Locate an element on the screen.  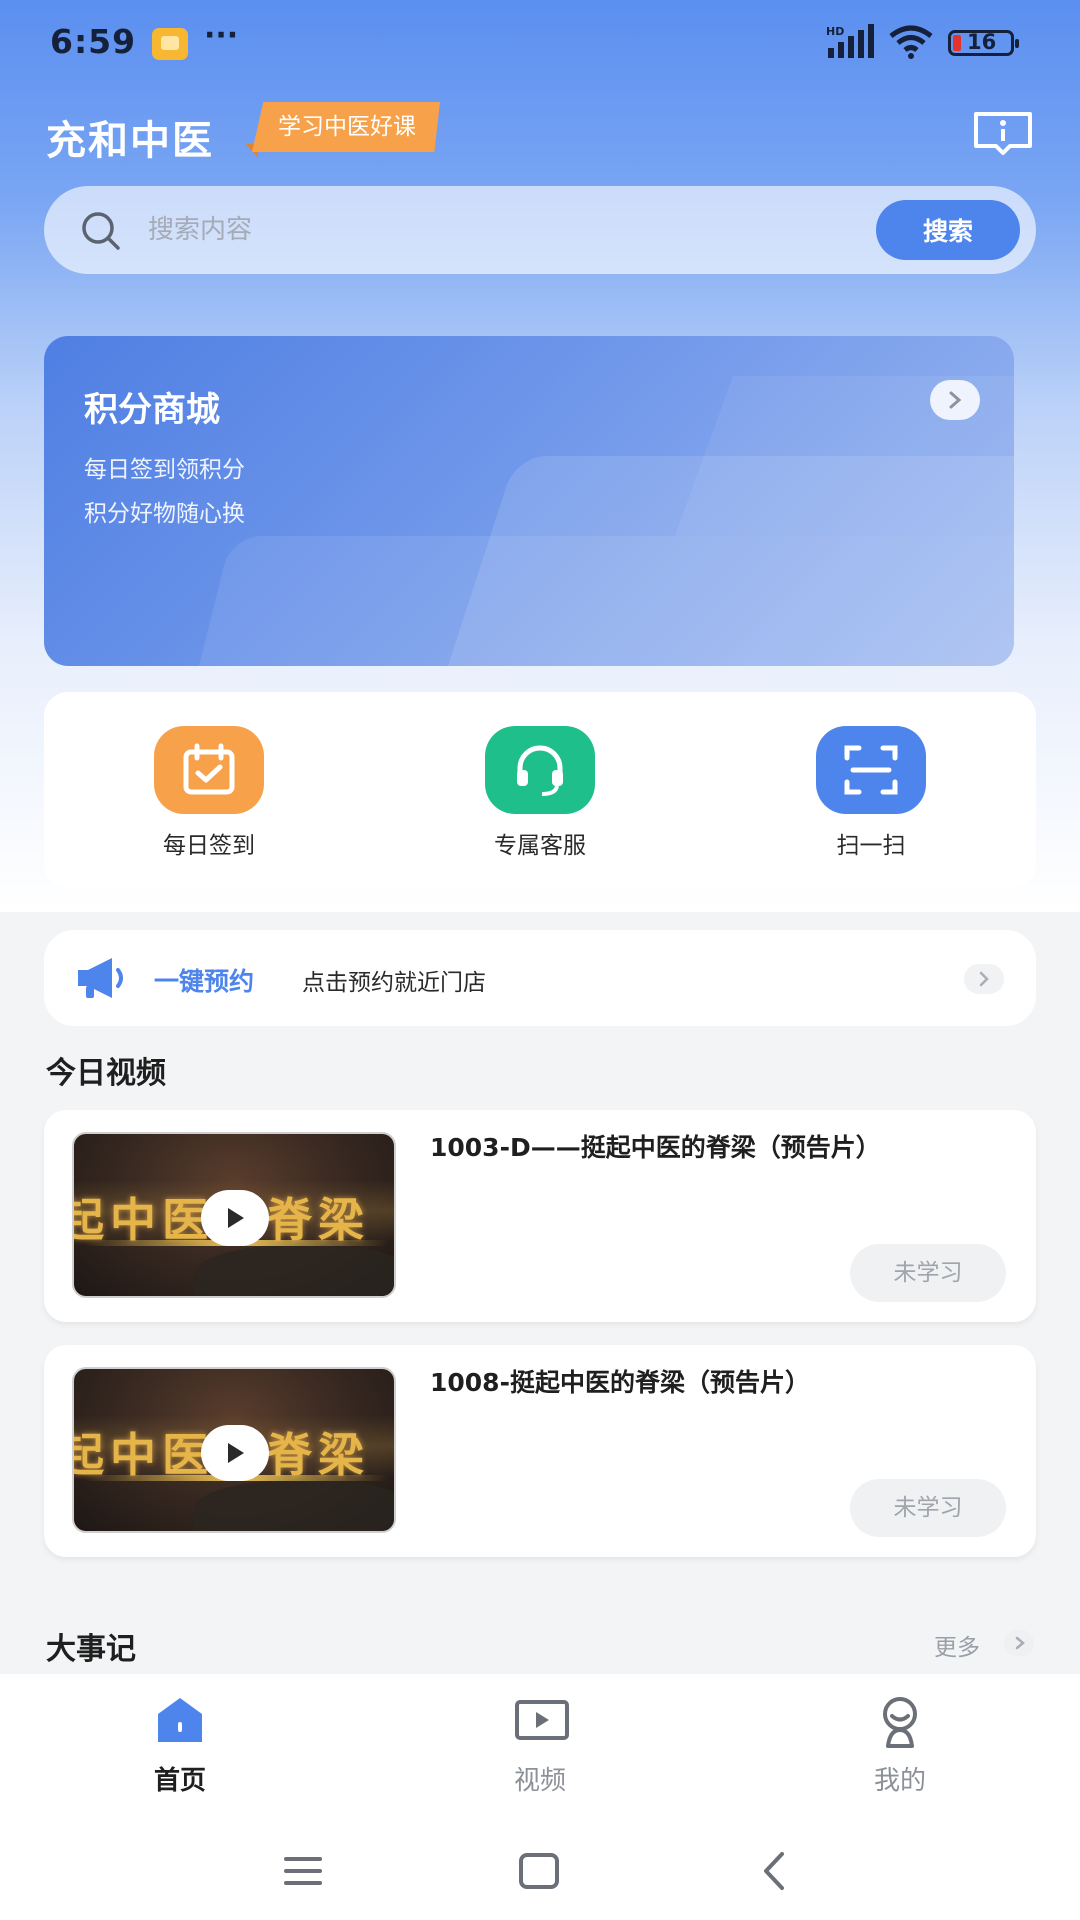
system-navigation-bar is located at coordinates (540, 1870).